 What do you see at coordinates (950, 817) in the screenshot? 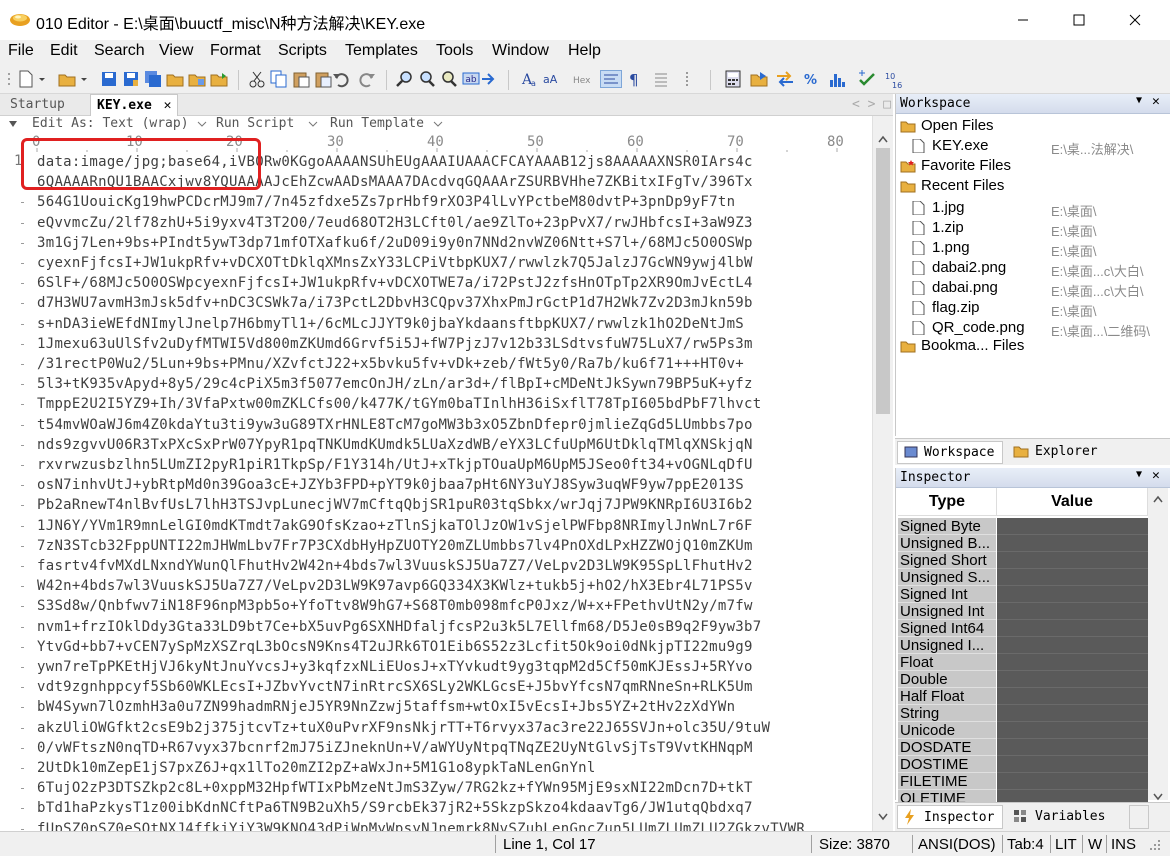
I see `tab-inspector: Inspector` at bounding box center [950, 817].